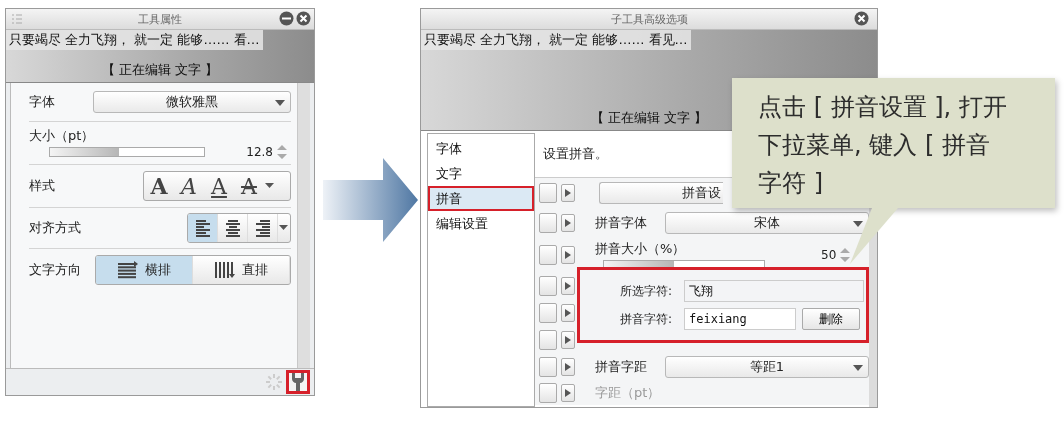 This screenshot has width=1064, height=422. I want to click on ruby-size-value: 50, so click(829, 255).